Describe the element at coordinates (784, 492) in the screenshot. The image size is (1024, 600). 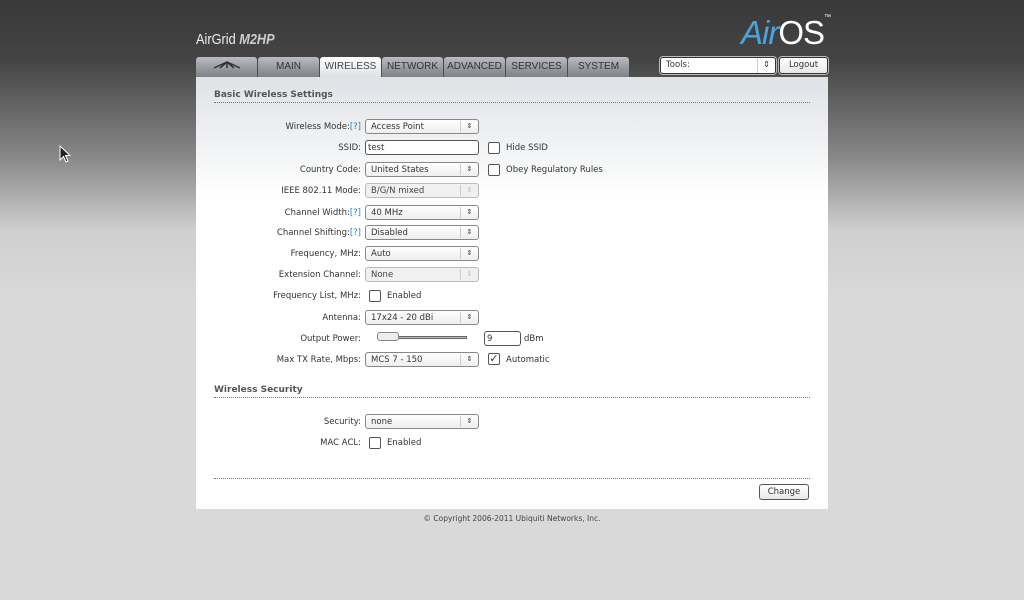
I see `change-button: Change` at that location.